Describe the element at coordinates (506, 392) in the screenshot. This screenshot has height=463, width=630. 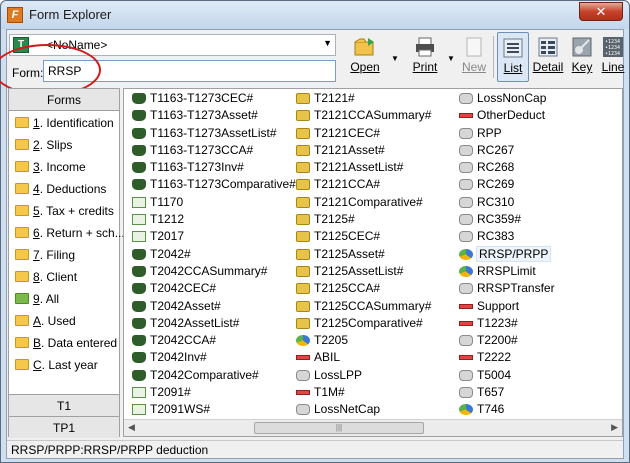
I see `form-list-item: T657` at that location.